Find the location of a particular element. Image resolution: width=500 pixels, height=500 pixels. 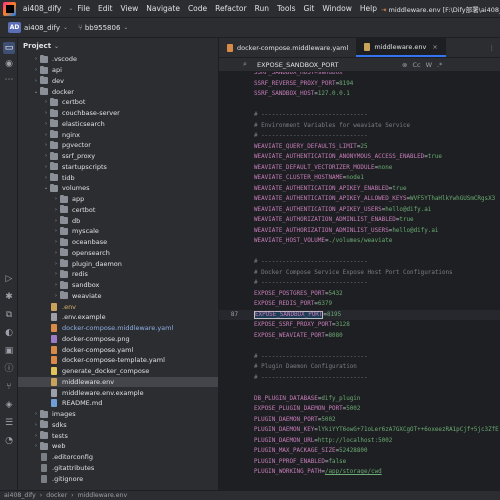

tree-folder: › weaviate is located at coordinates (118, 296).